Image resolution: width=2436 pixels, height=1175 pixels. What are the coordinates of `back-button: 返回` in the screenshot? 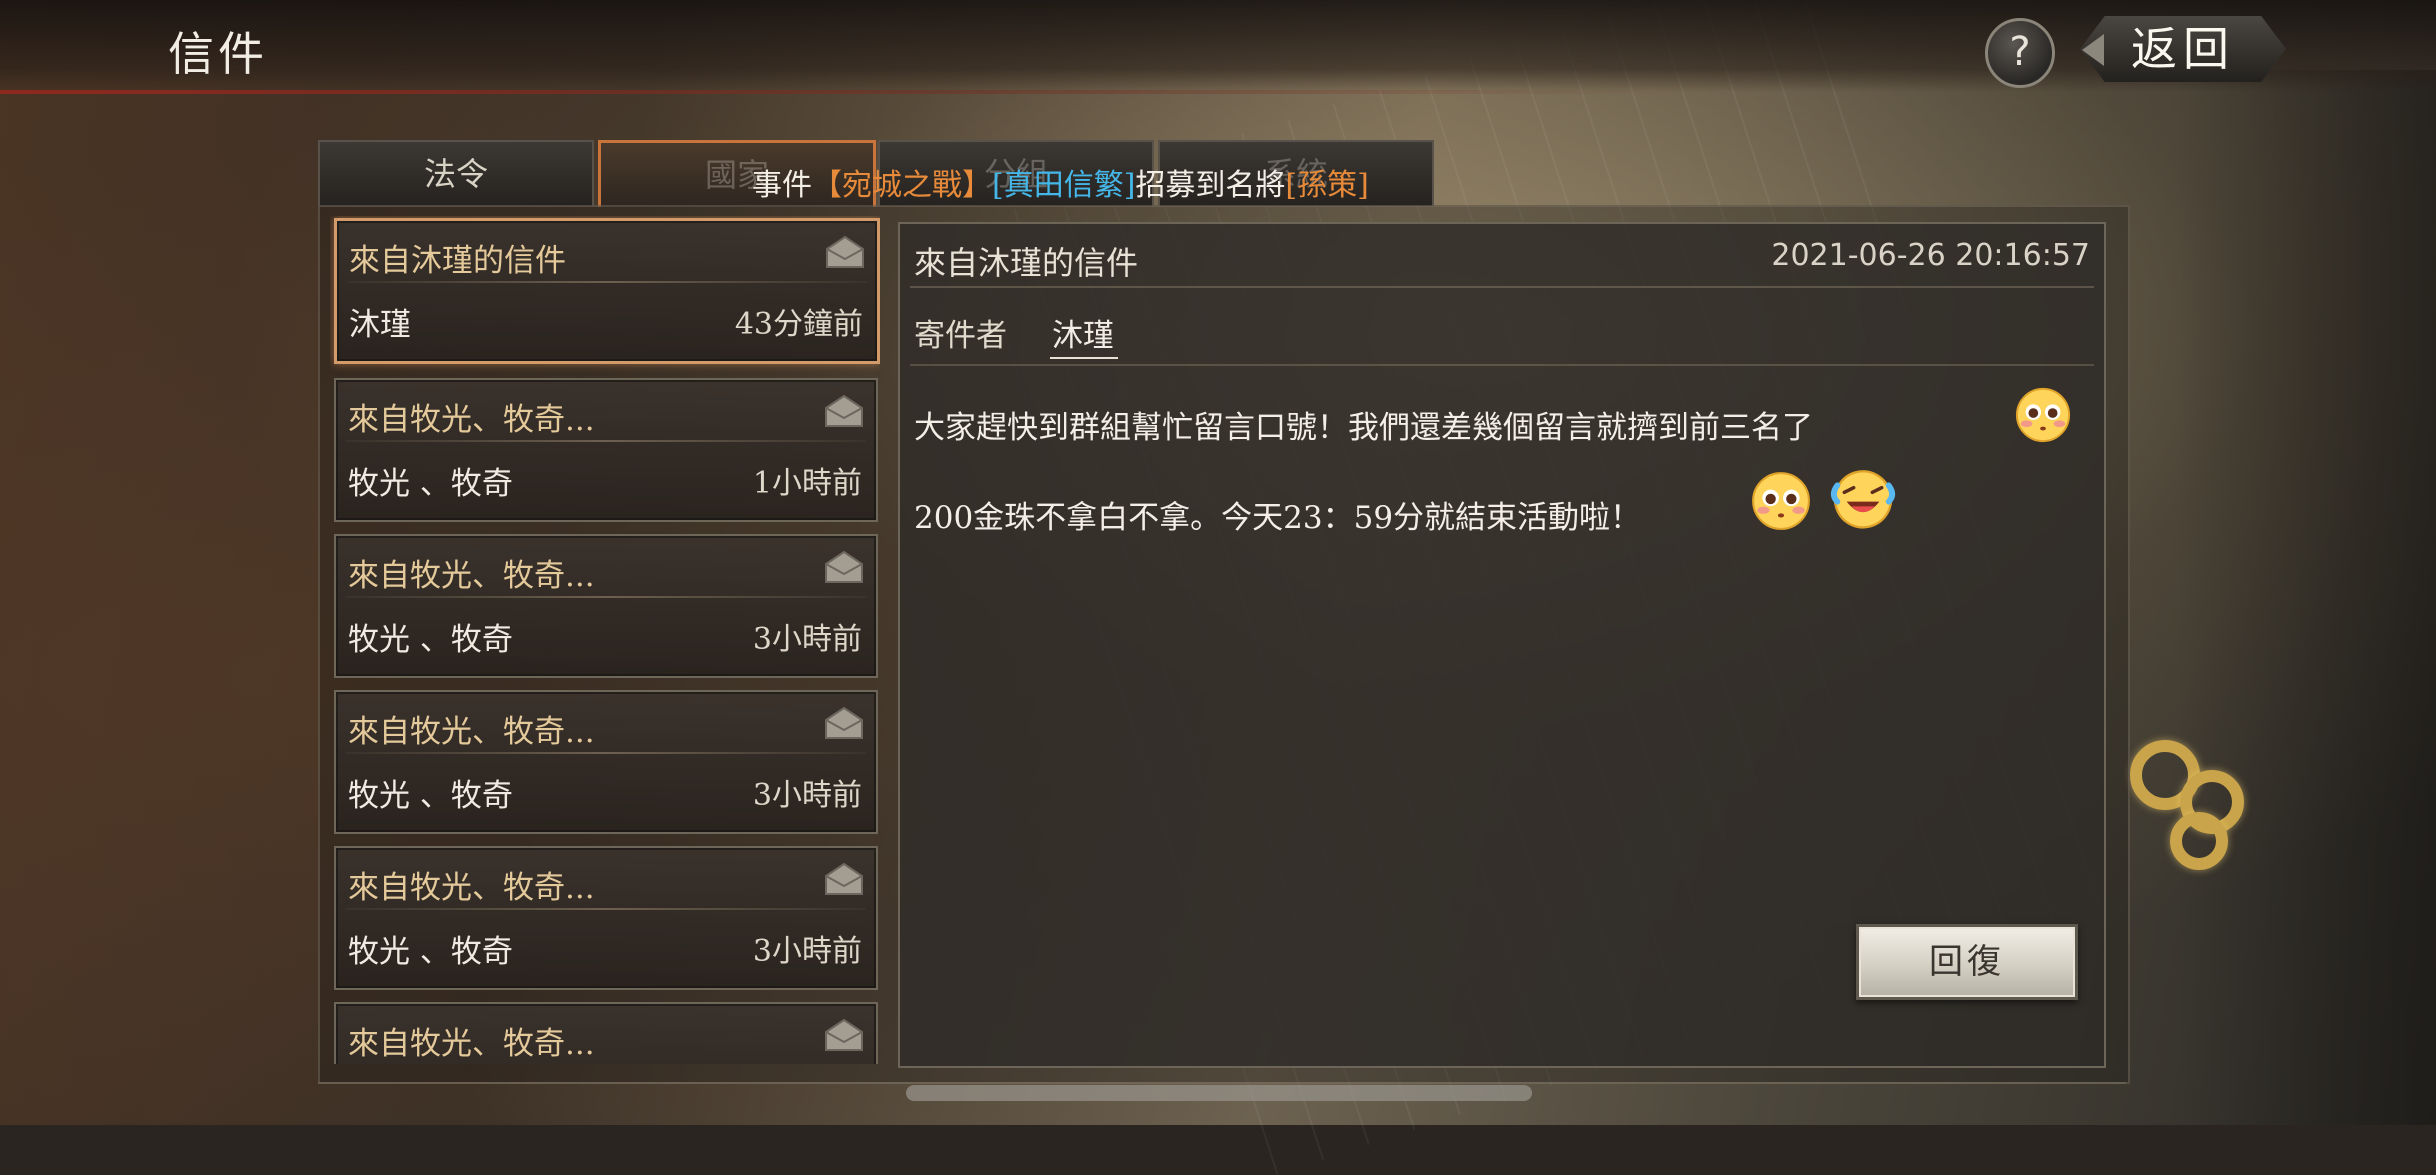 It's located at (2183, 49).